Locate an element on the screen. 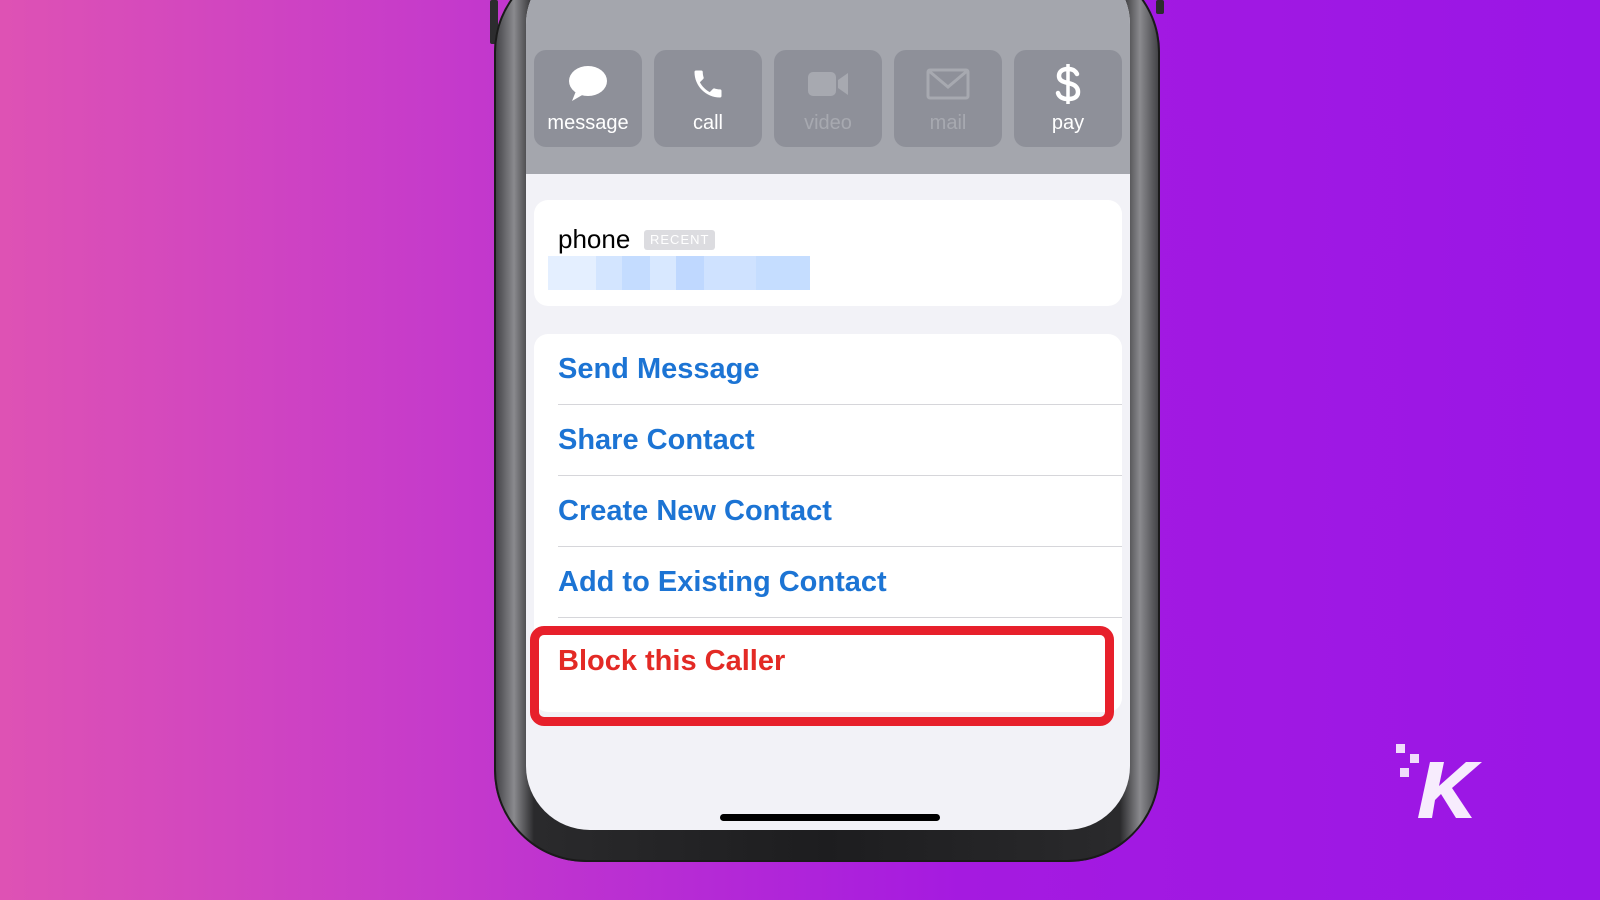 This screenshot has width=1600, height=900. call-action-button: call is located at coordinates (708, 98).